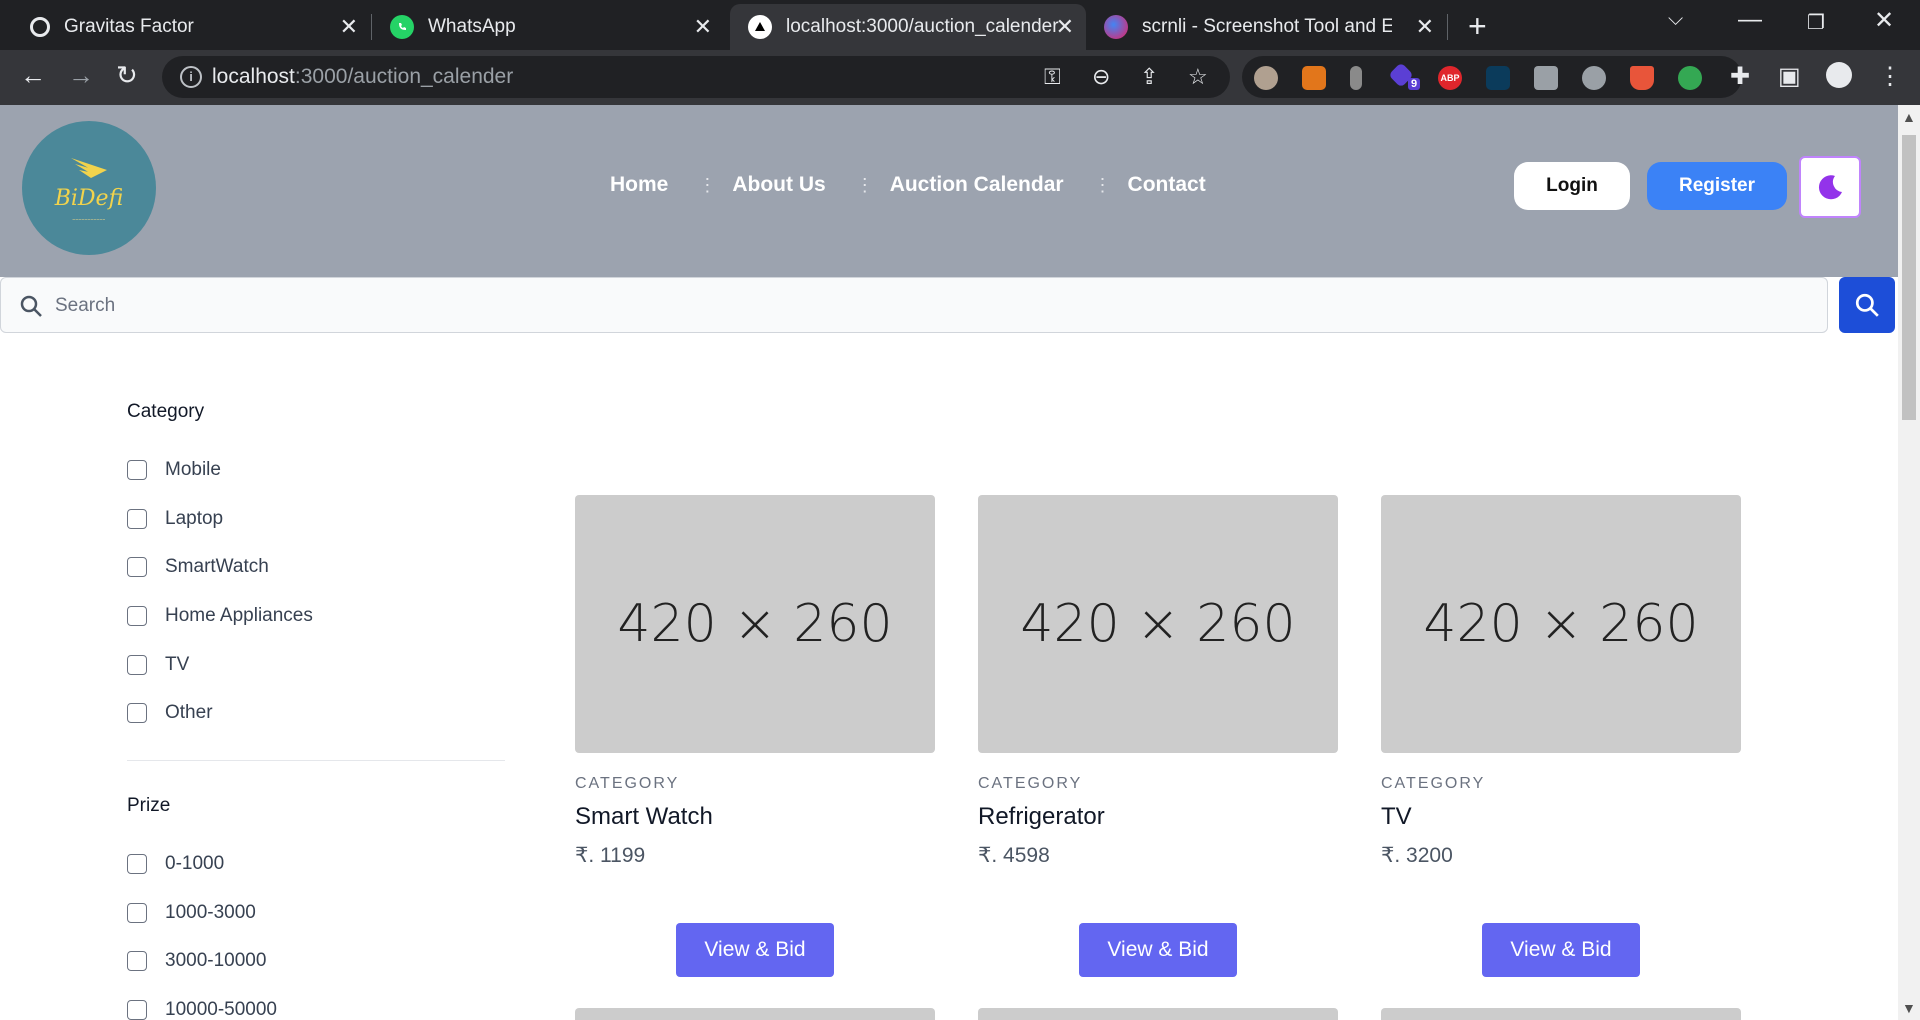 The height and width of the screenshot is (1020, 1920). Describe the element at coordinates (1690, 78) in the screenshot. I see `extension-robot-icon` at that location.